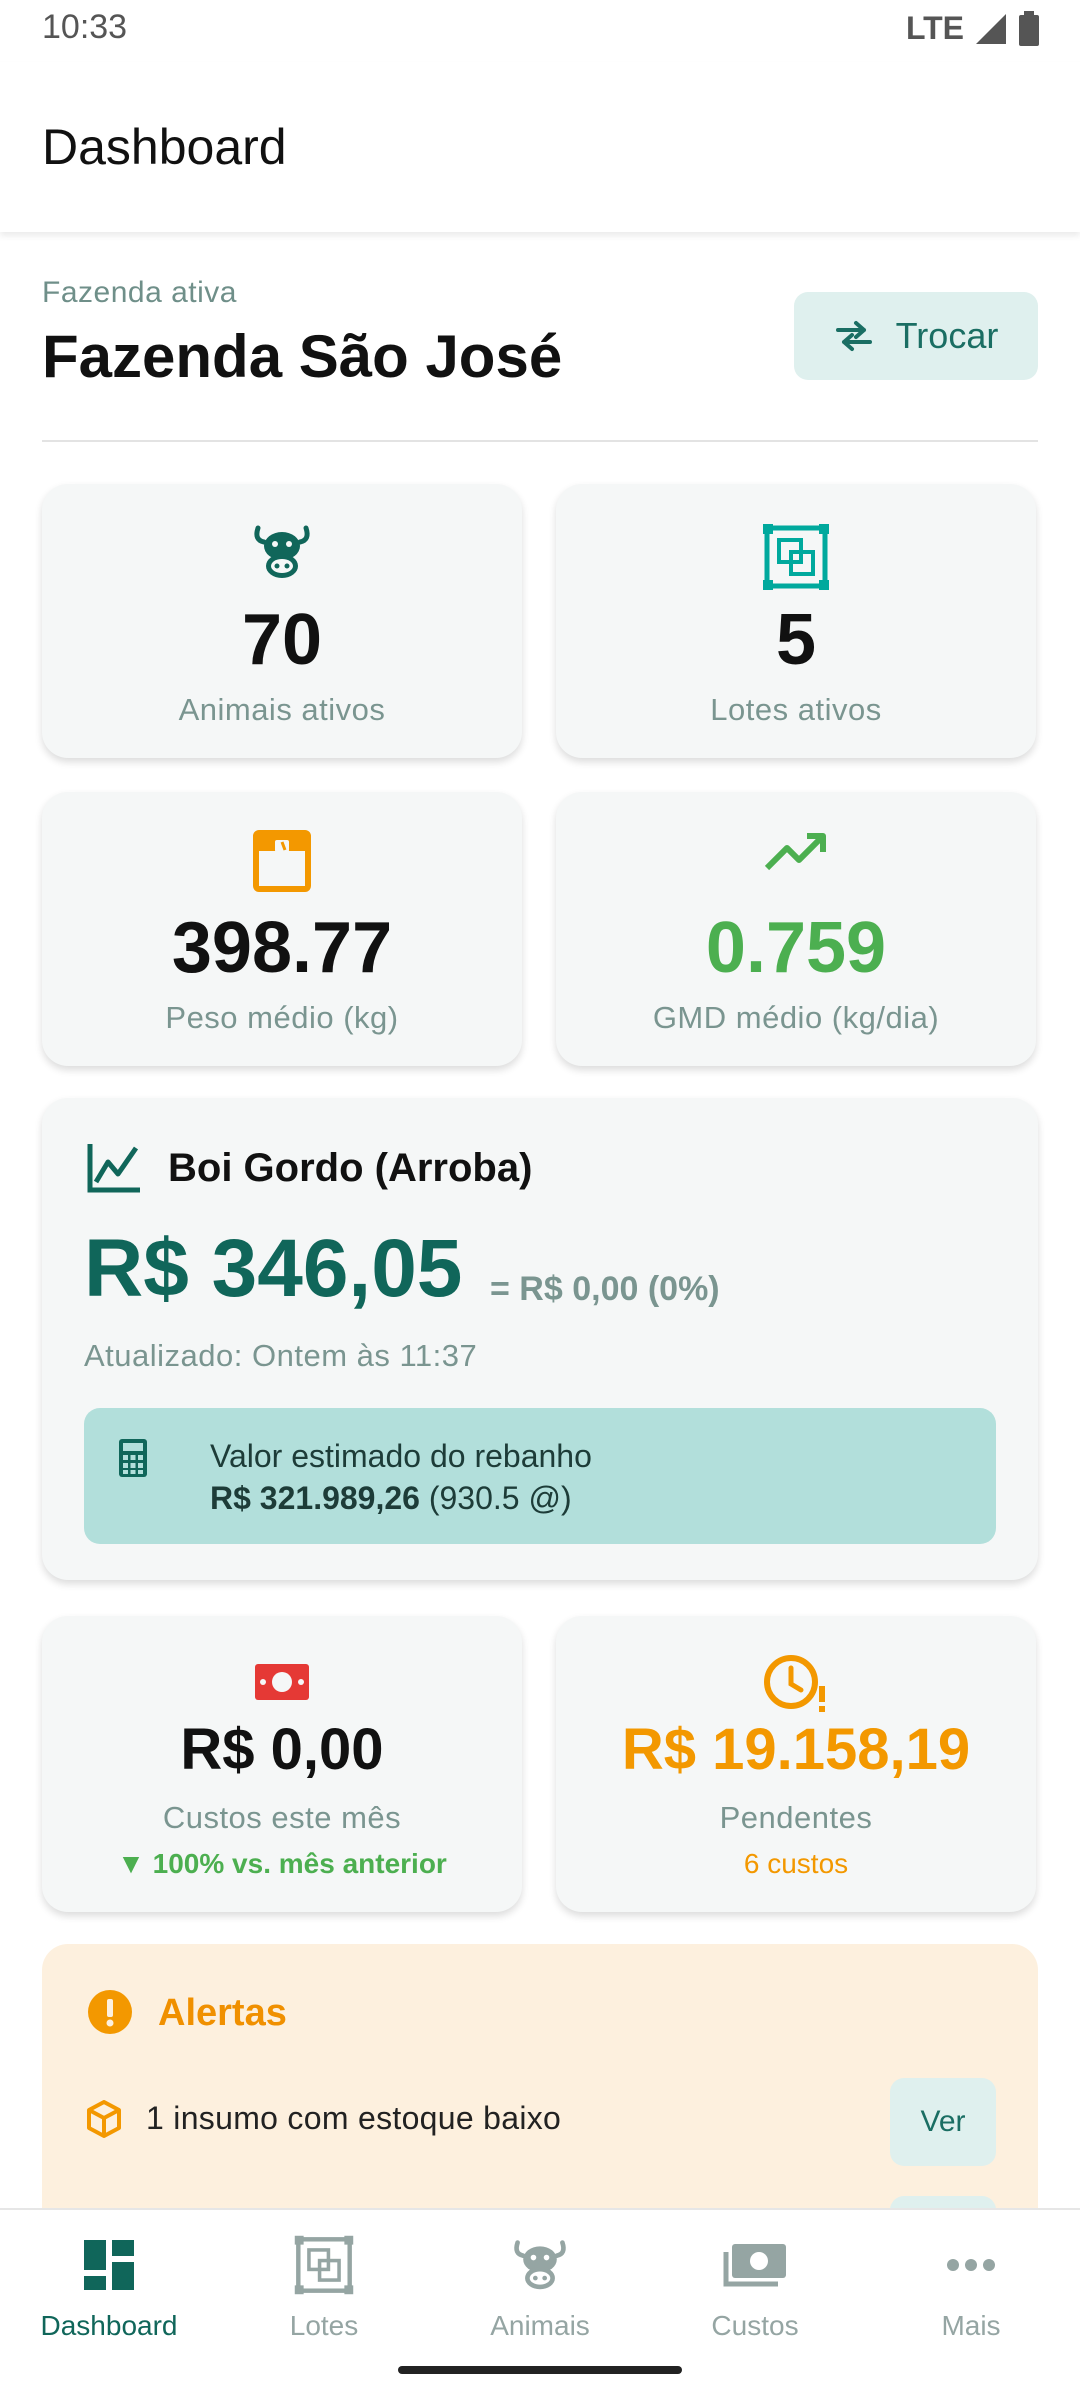  What do you see at coordinates (991, 28) in the screenshot?
I see `signal-icon` at bounding box center [991, 28].